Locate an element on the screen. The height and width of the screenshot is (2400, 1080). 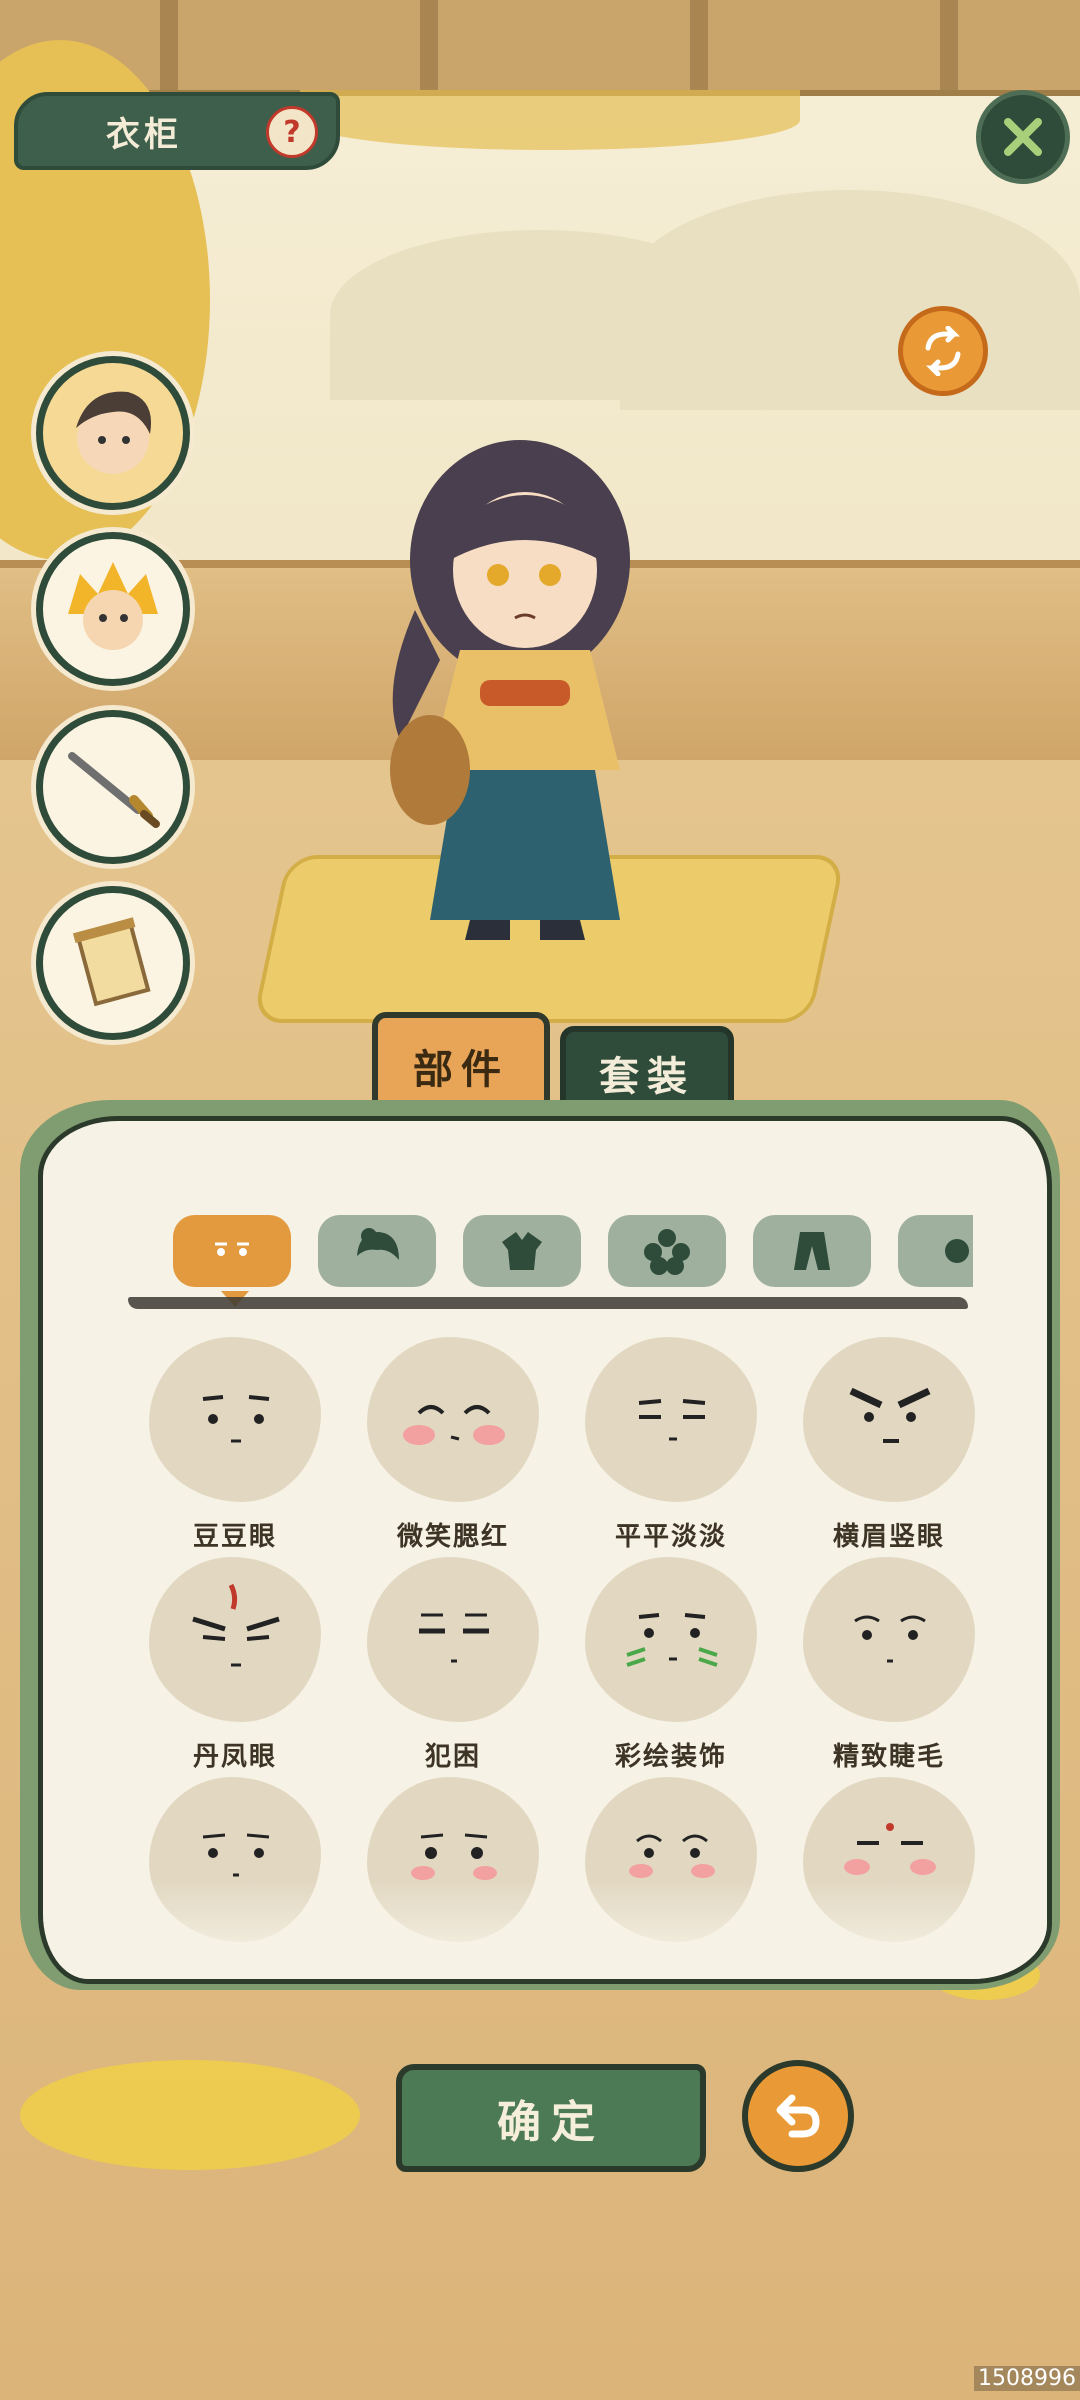
face-item: 平平淡淡 is located at coordinates (671, 1445).